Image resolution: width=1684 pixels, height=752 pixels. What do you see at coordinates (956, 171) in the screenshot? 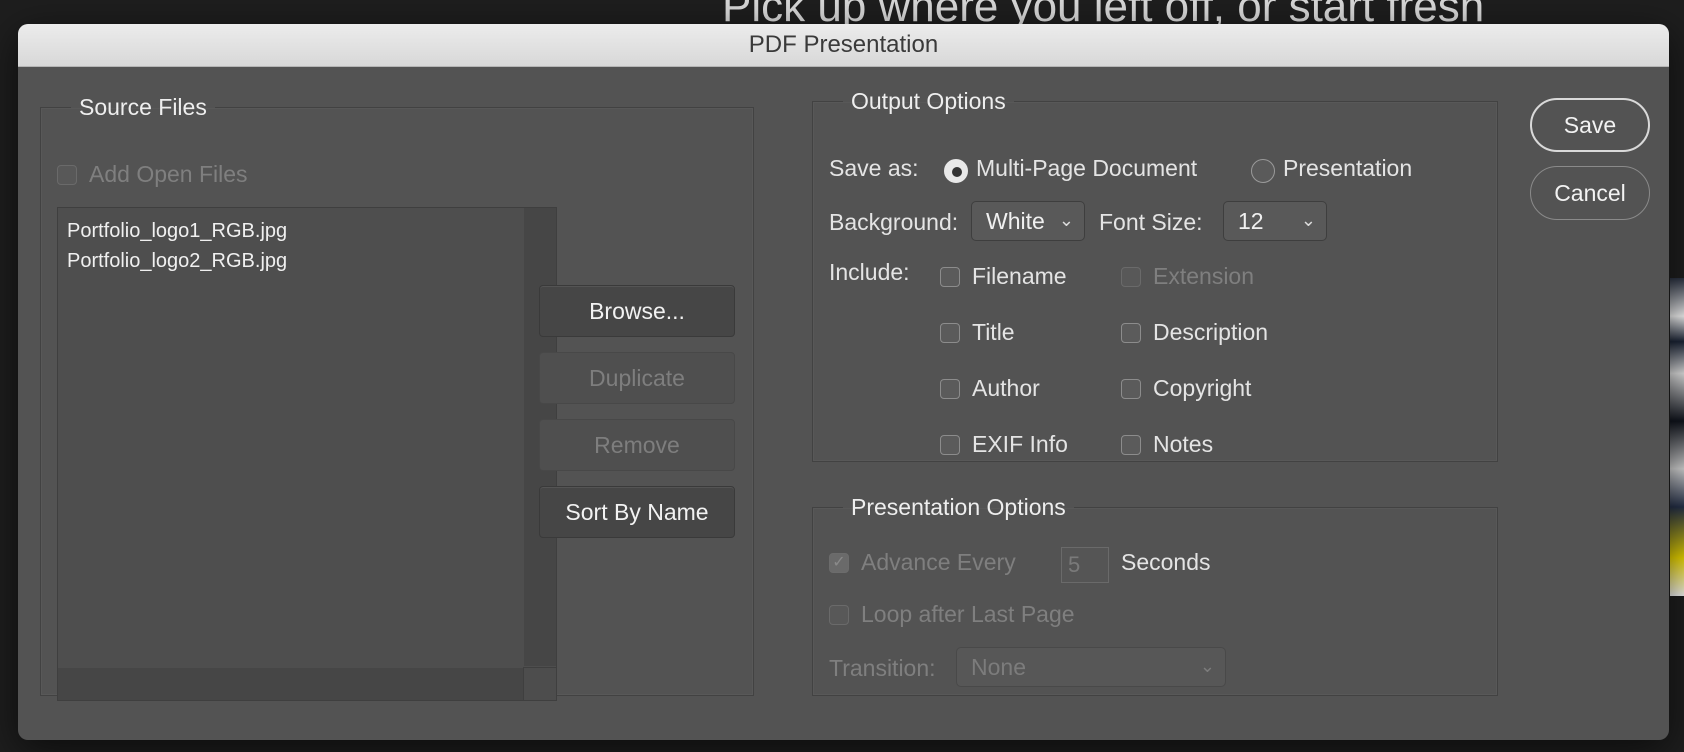
I see `multi-page-document-radio` at bounding box center [956, 171].